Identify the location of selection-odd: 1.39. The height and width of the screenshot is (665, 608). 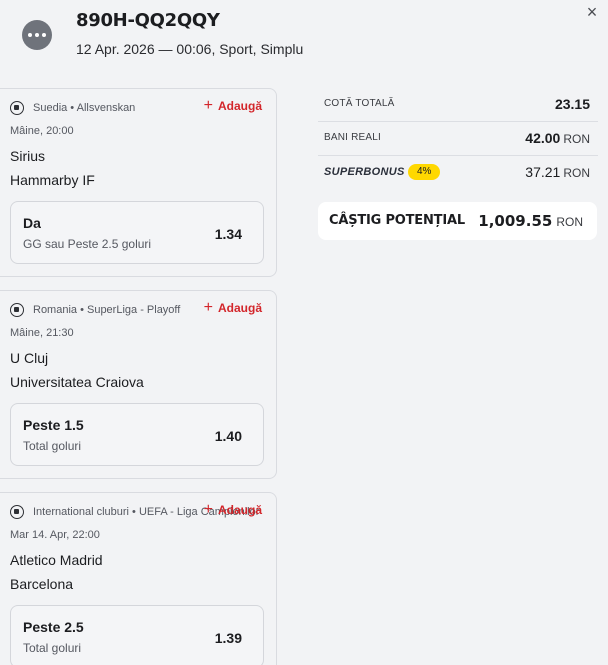
(228, 638).